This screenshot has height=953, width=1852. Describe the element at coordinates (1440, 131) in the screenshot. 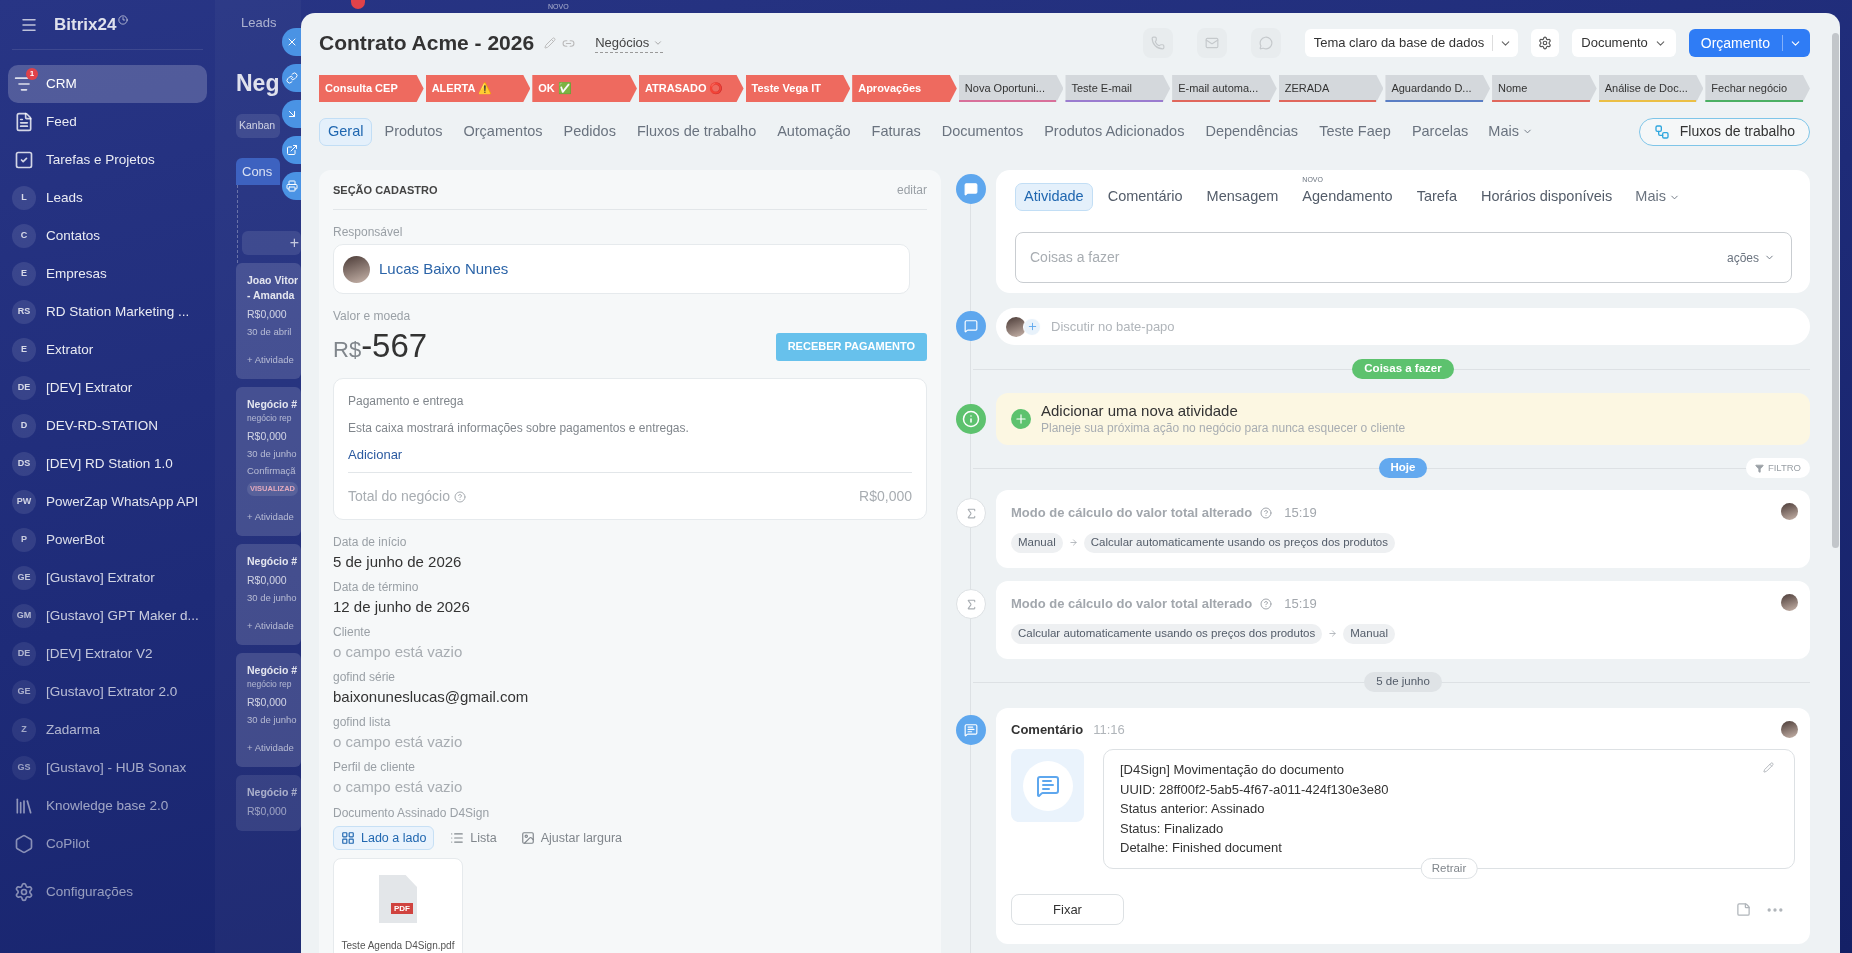

I see `tab: Parcelas` at that location.